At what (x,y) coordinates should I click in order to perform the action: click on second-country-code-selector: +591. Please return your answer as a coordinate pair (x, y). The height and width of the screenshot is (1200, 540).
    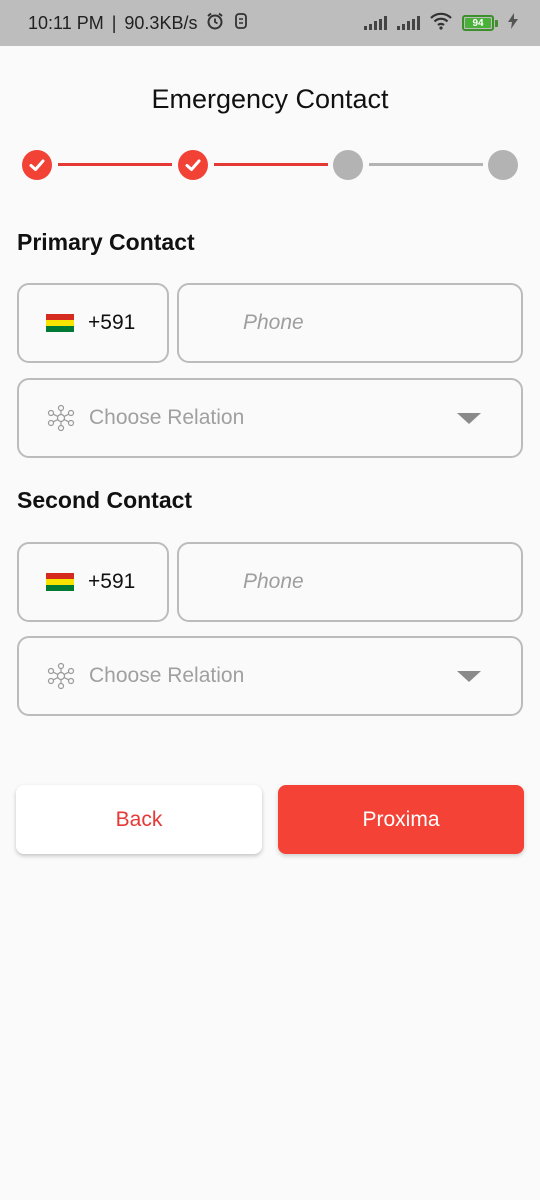
    Looking at the image, I should click on (93, 582).